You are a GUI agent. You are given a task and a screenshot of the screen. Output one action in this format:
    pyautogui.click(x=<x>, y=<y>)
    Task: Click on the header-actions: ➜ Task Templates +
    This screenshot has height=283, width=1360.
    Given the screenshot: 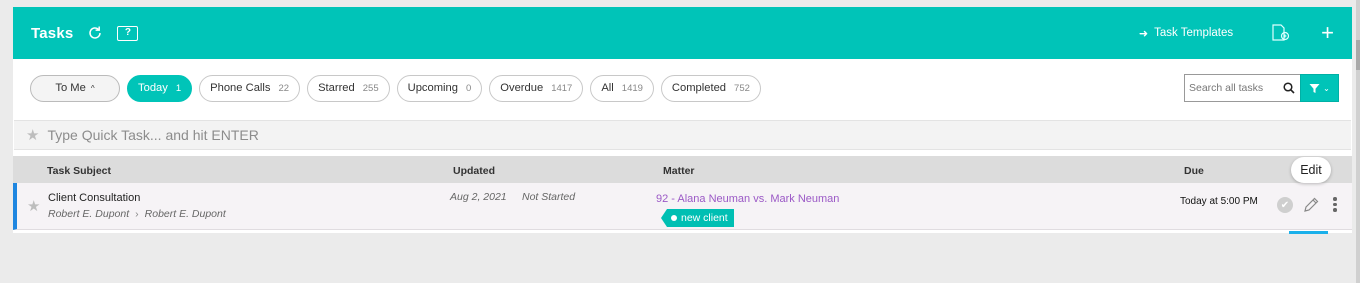 What is the action you would take?
    pyautogui.click(x=1236, y=33)
    